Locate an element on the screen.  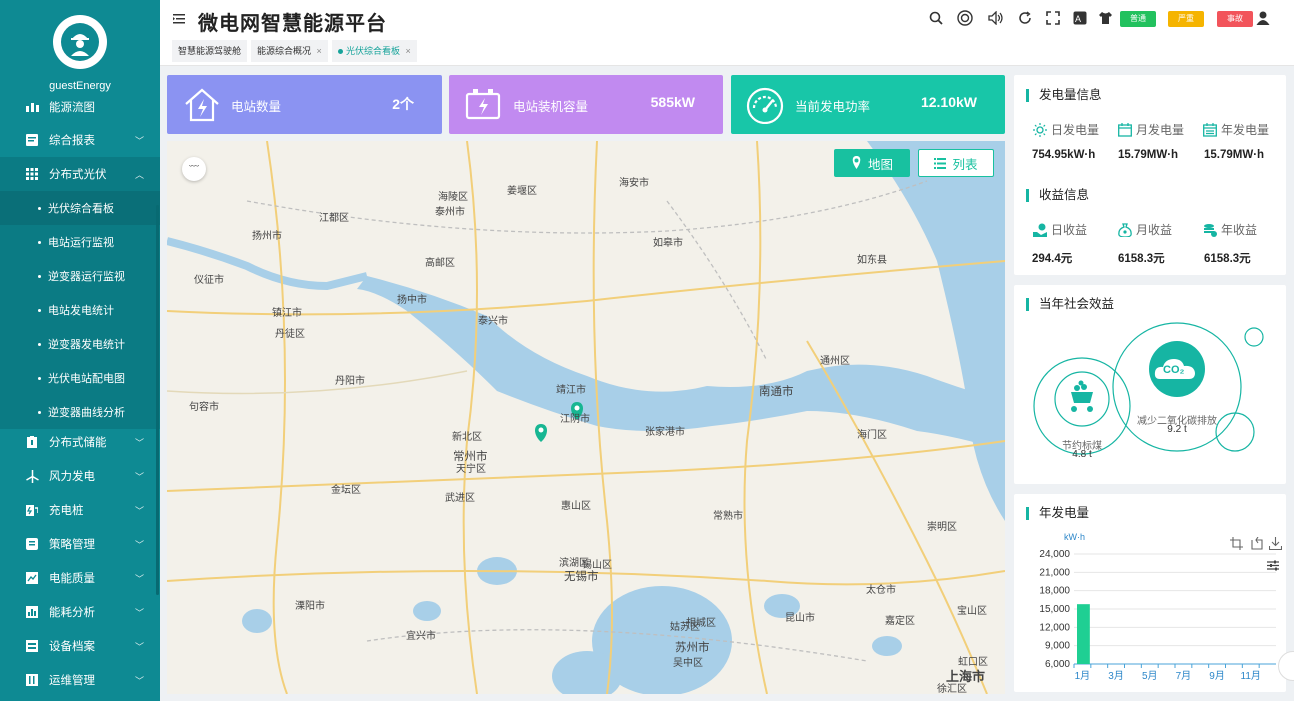
sidebar-item-label: 能耗分析 is located at coordinates (72, 613).